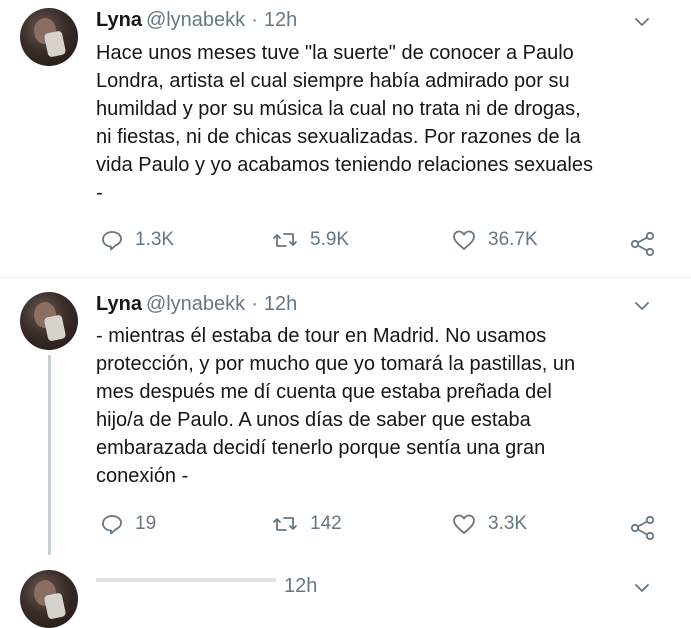 The width and height of the screenshot is (691, 628). What do you see at coordinates (345, 277) in the screenshot?
I see `divider` at bounding box center [345, 277].